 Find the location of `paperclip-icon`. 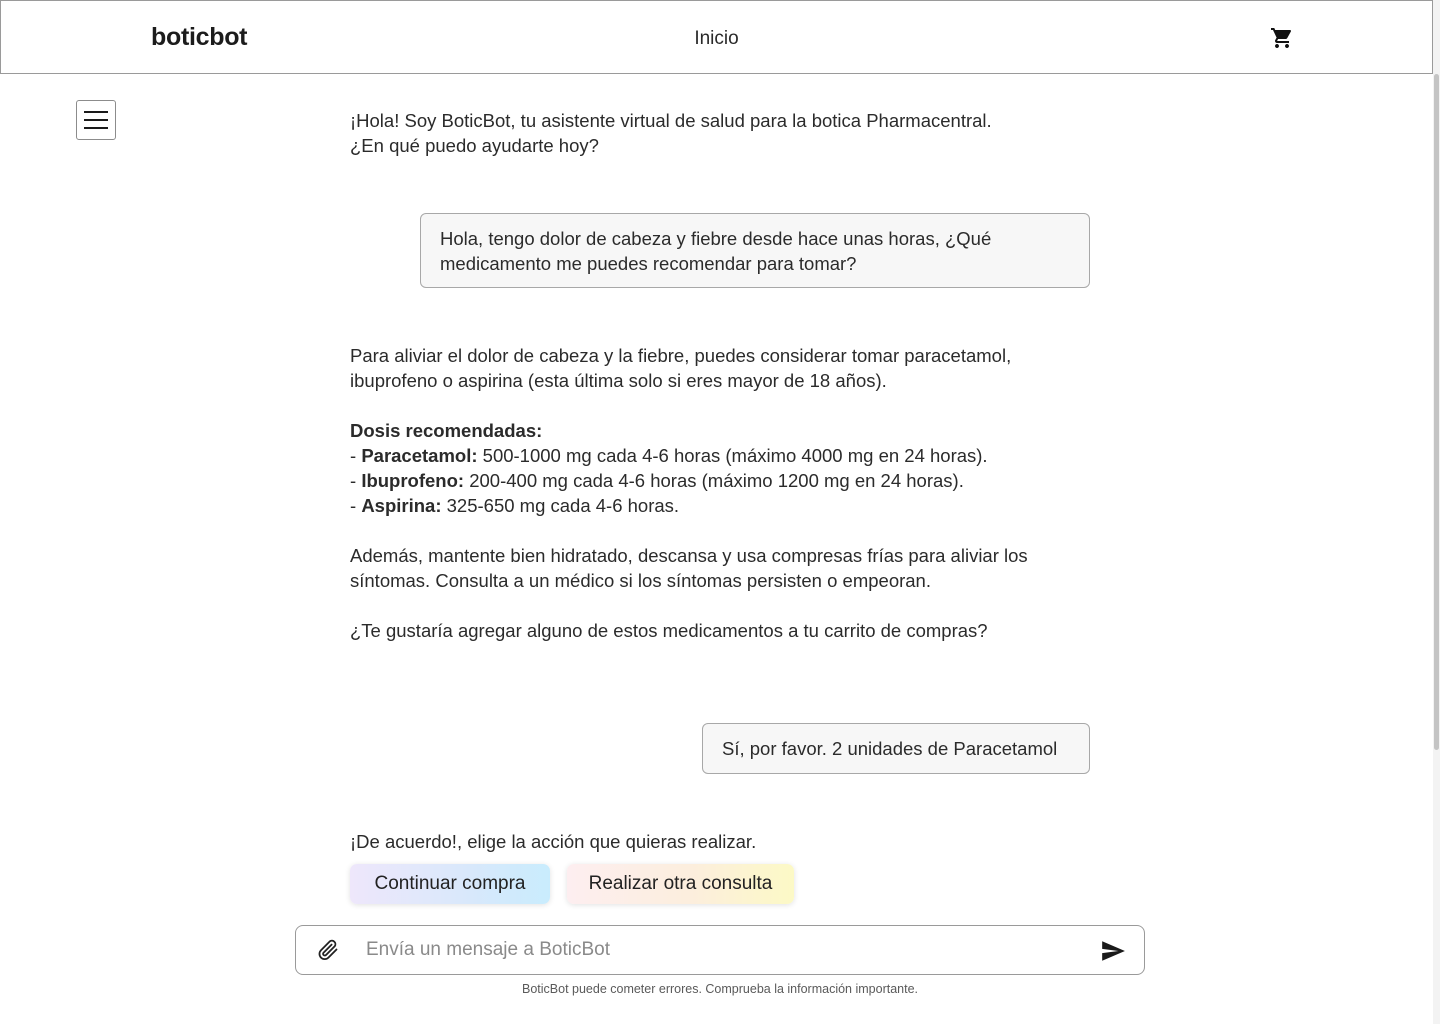

paperclip-icon is located at coordinates (328, 950).